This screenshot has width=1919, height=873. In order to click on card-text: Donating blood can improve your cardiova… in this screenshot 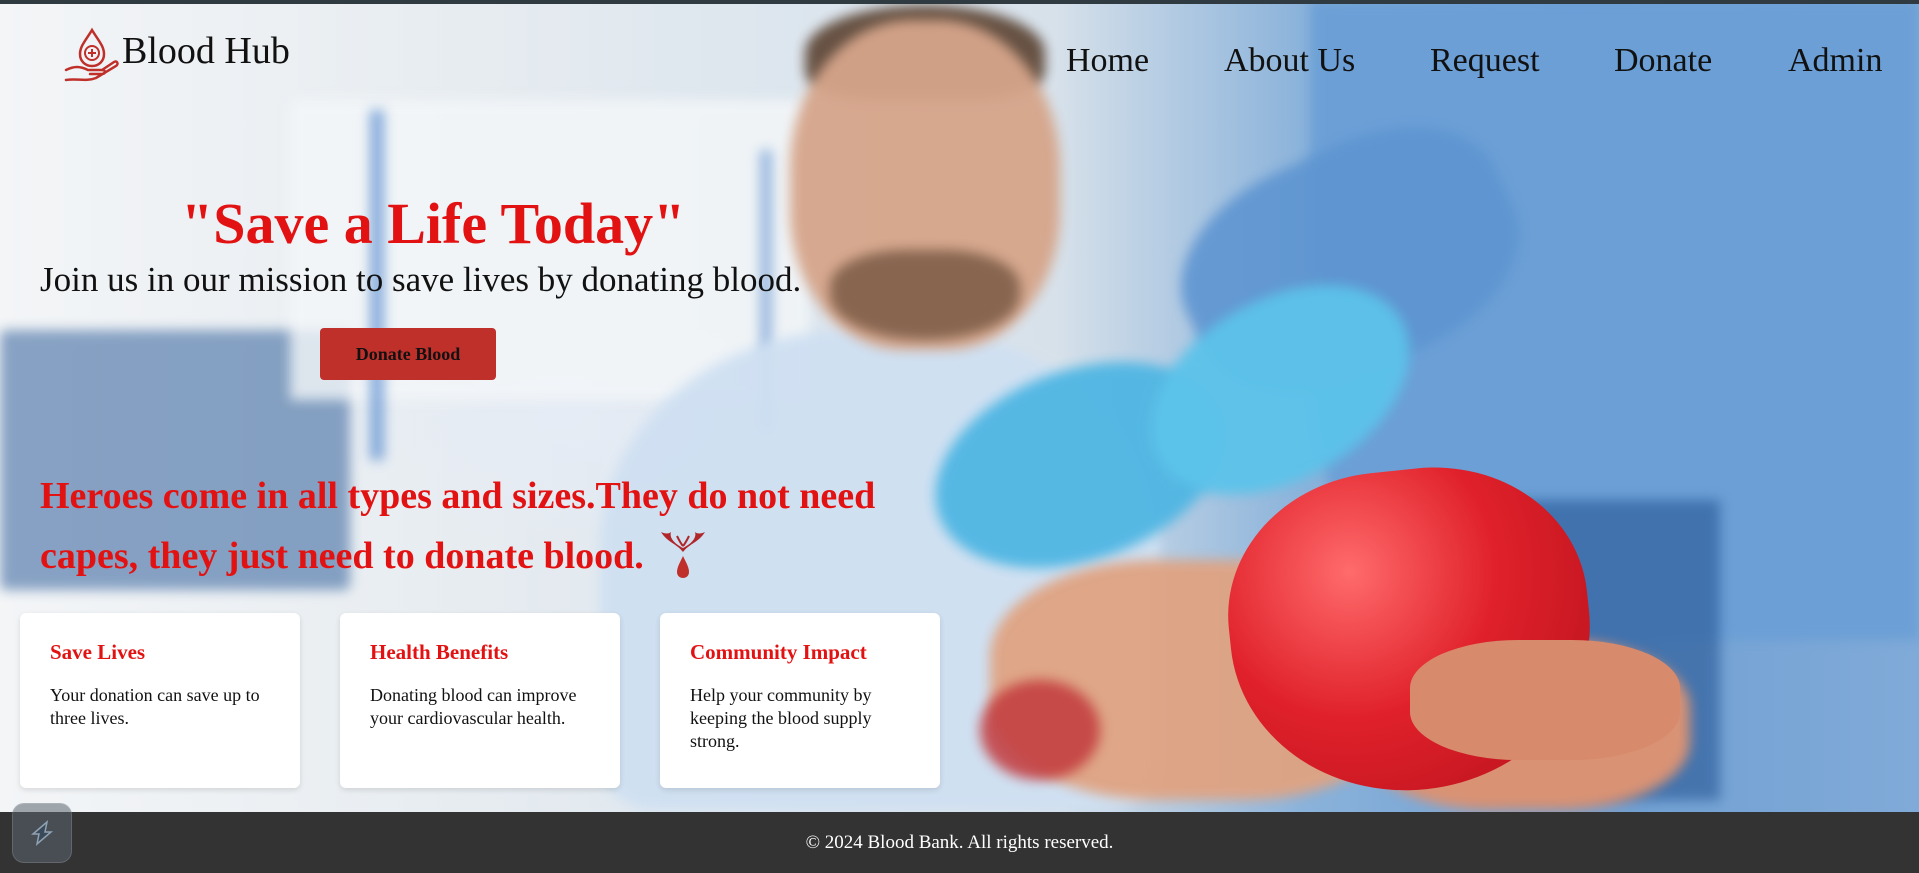, I will do `click(473, 706)`.